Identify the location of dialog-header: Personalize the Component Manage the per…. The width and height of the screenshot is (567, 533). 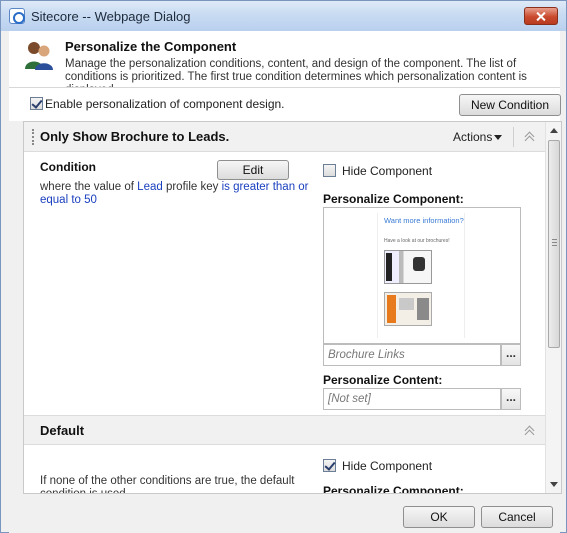
(284, 63).